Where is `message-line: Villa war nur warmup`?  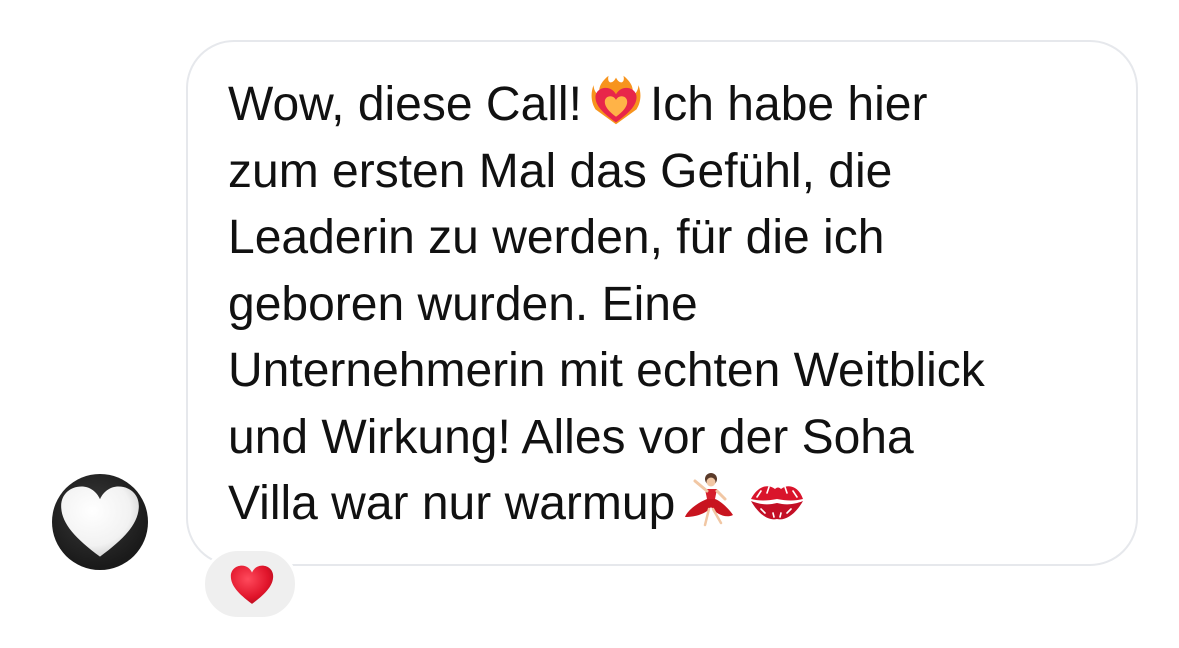
message-line: Villa war nur warmup is located at coordinates (668, 504).